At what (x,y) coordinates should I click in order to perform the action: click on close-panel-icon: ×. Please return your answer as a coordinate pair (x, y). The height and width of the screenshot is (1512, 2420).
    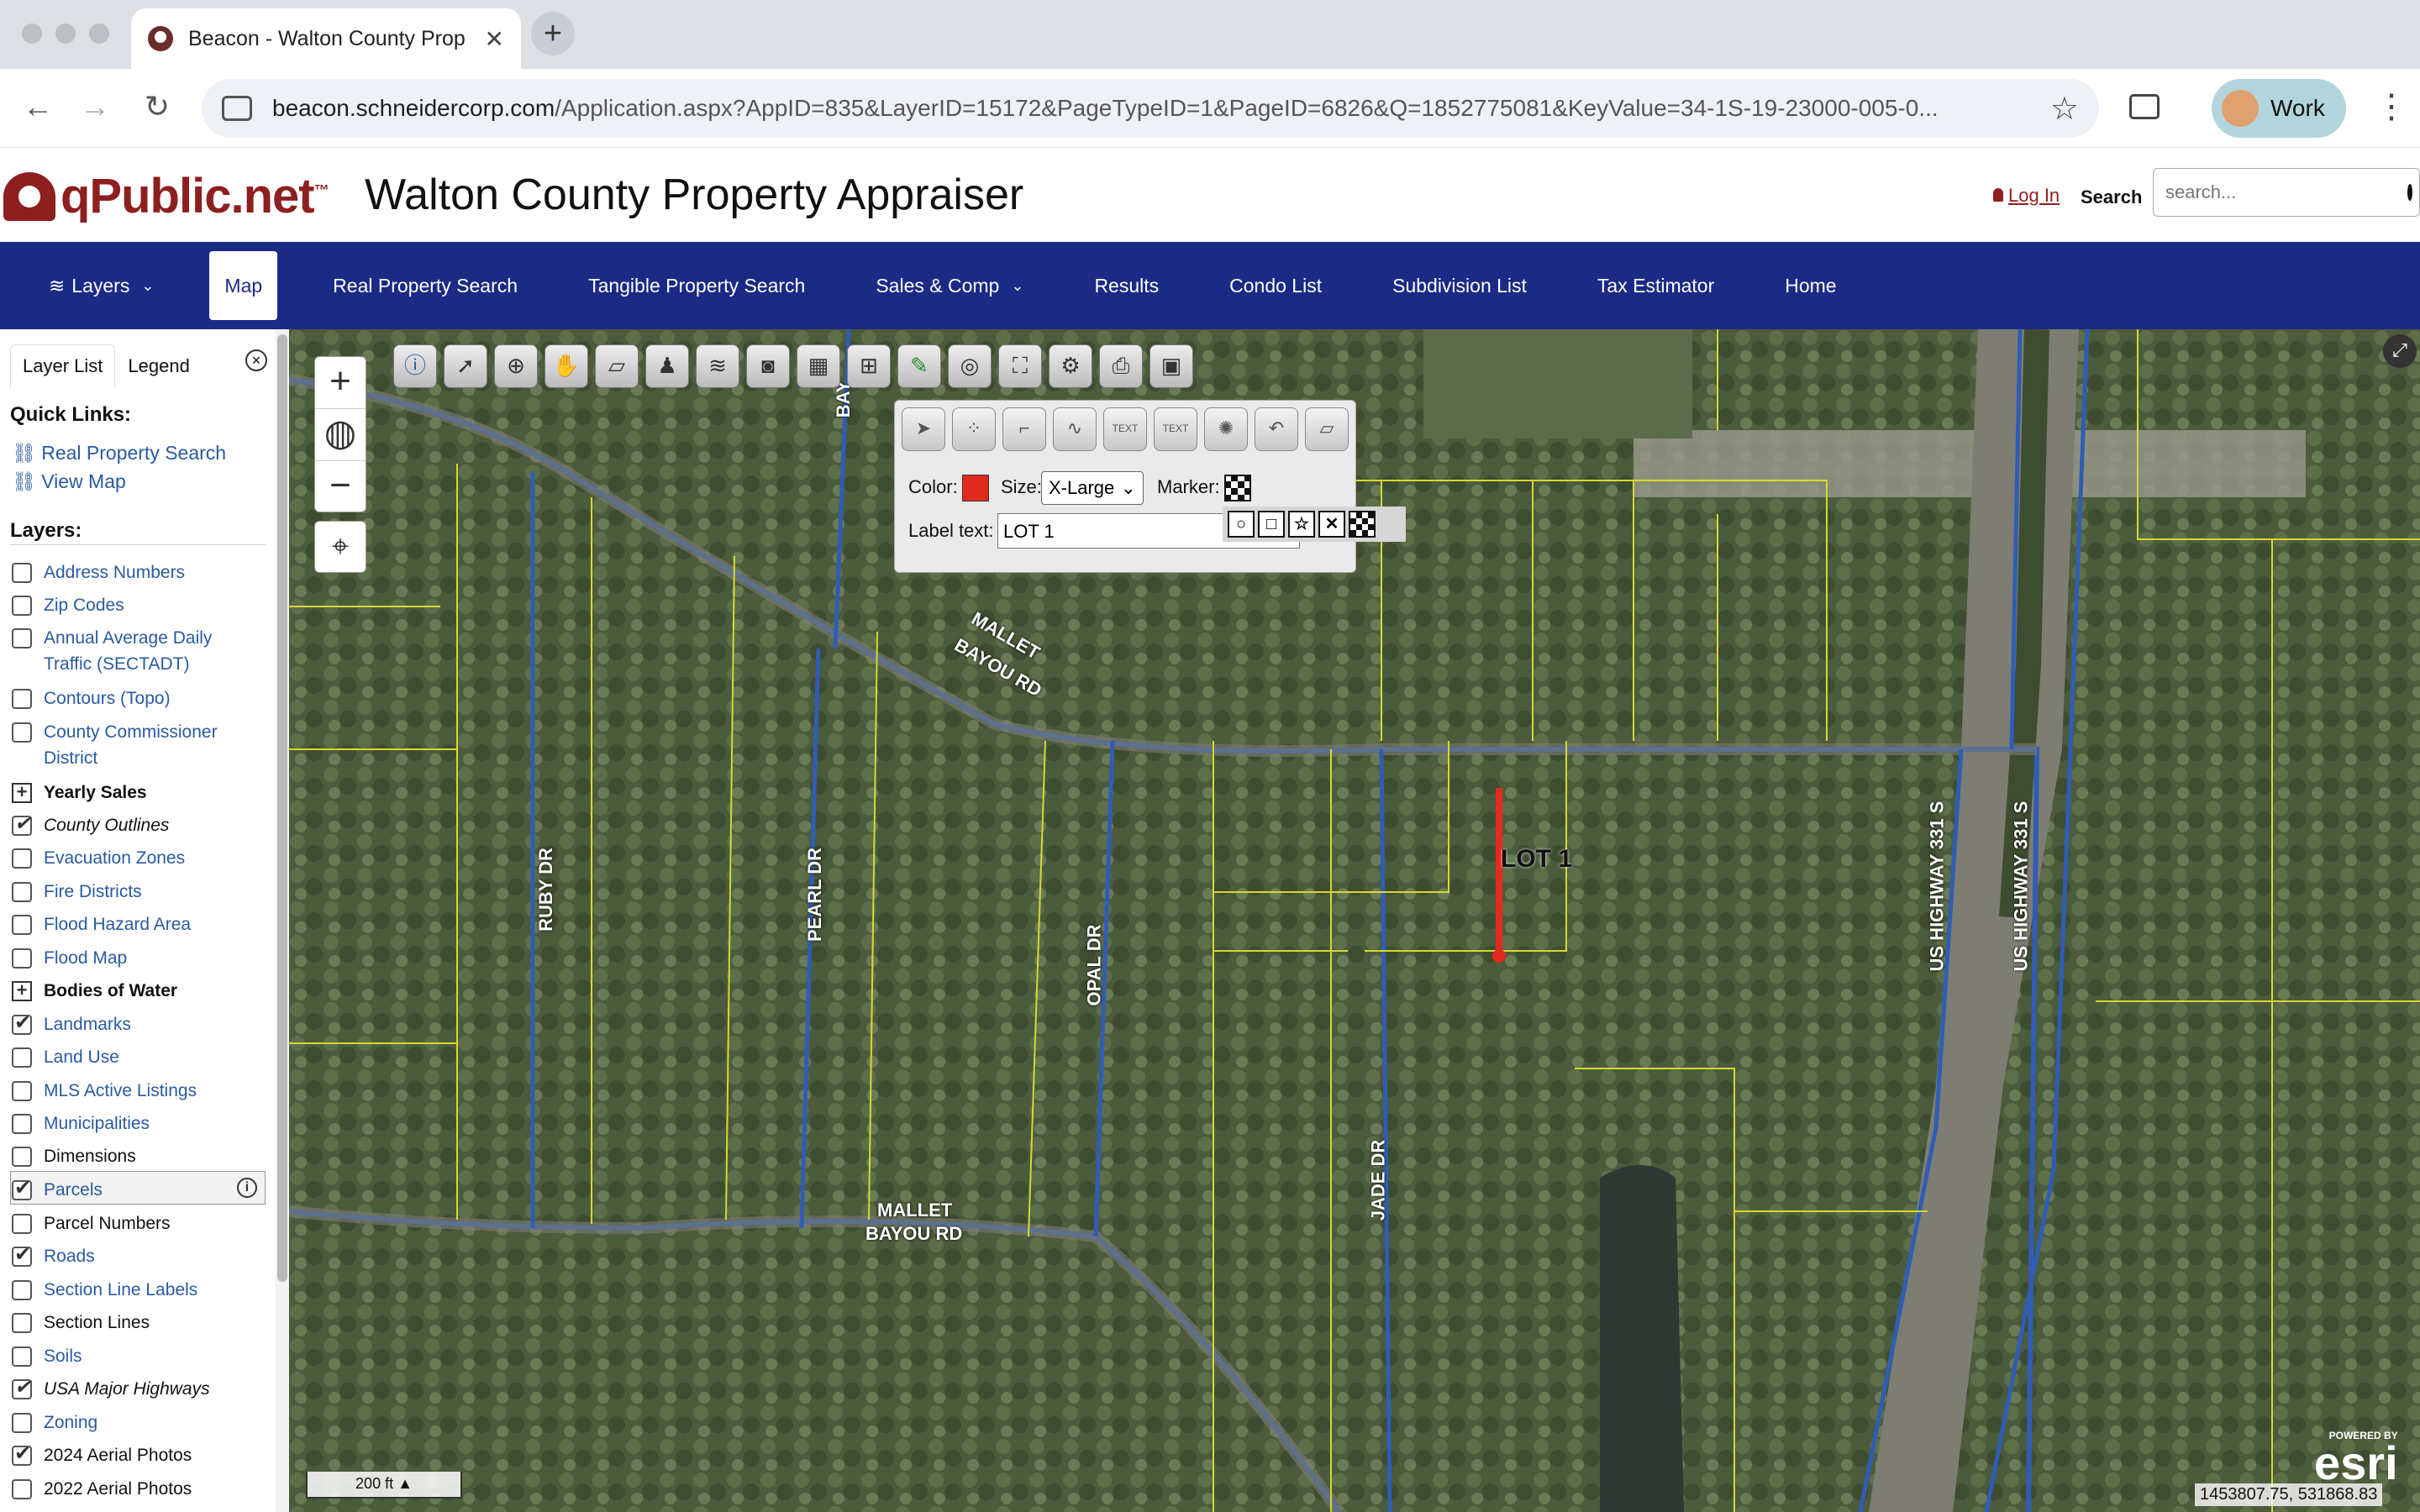
    Looking at the image, I should click on (256, 360).